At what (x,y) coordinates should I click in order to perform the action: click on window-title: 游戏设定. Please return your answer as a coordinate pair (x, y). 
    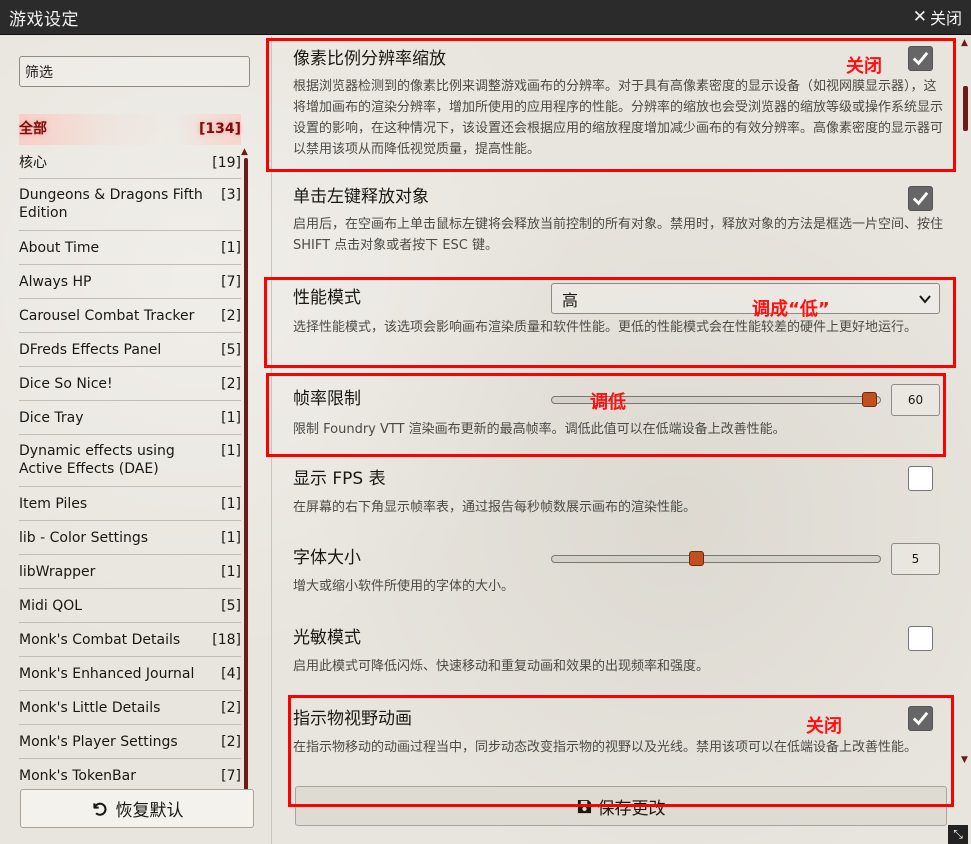
    Looking at the image, I should click on (44, 19).